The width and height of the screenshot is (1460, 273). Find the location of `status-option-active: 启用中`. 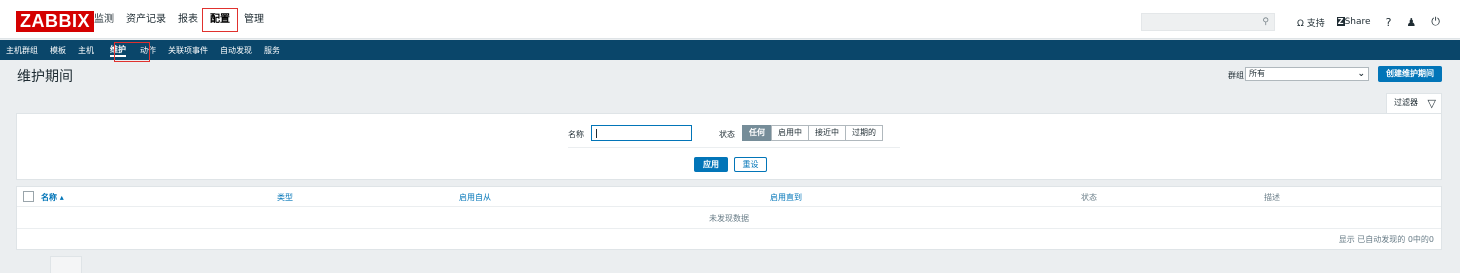

status-option-active: 启用中 is located at coordinates (790, 133).